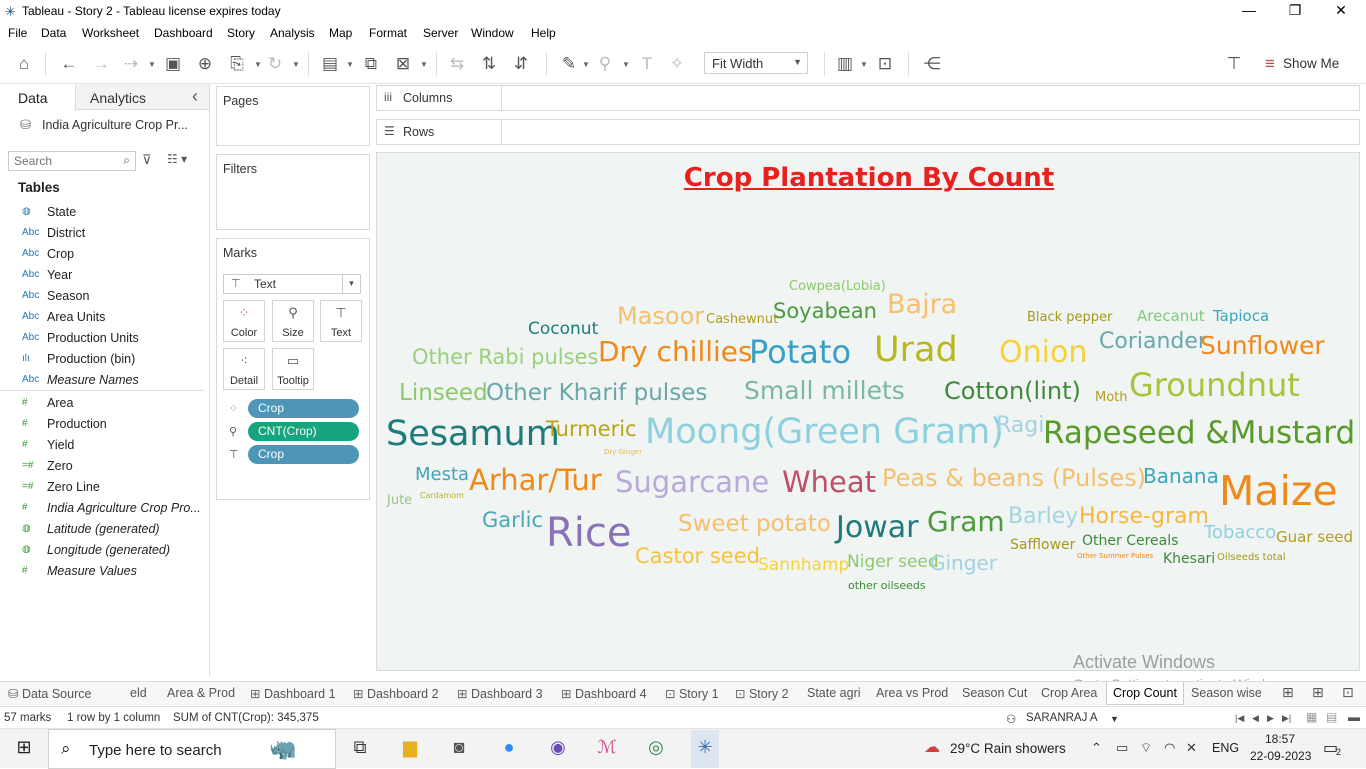  What do you see at coordinates (241, 33) in the screenshot?
I see `menu-story: Story` at bounding box center [241, 33].